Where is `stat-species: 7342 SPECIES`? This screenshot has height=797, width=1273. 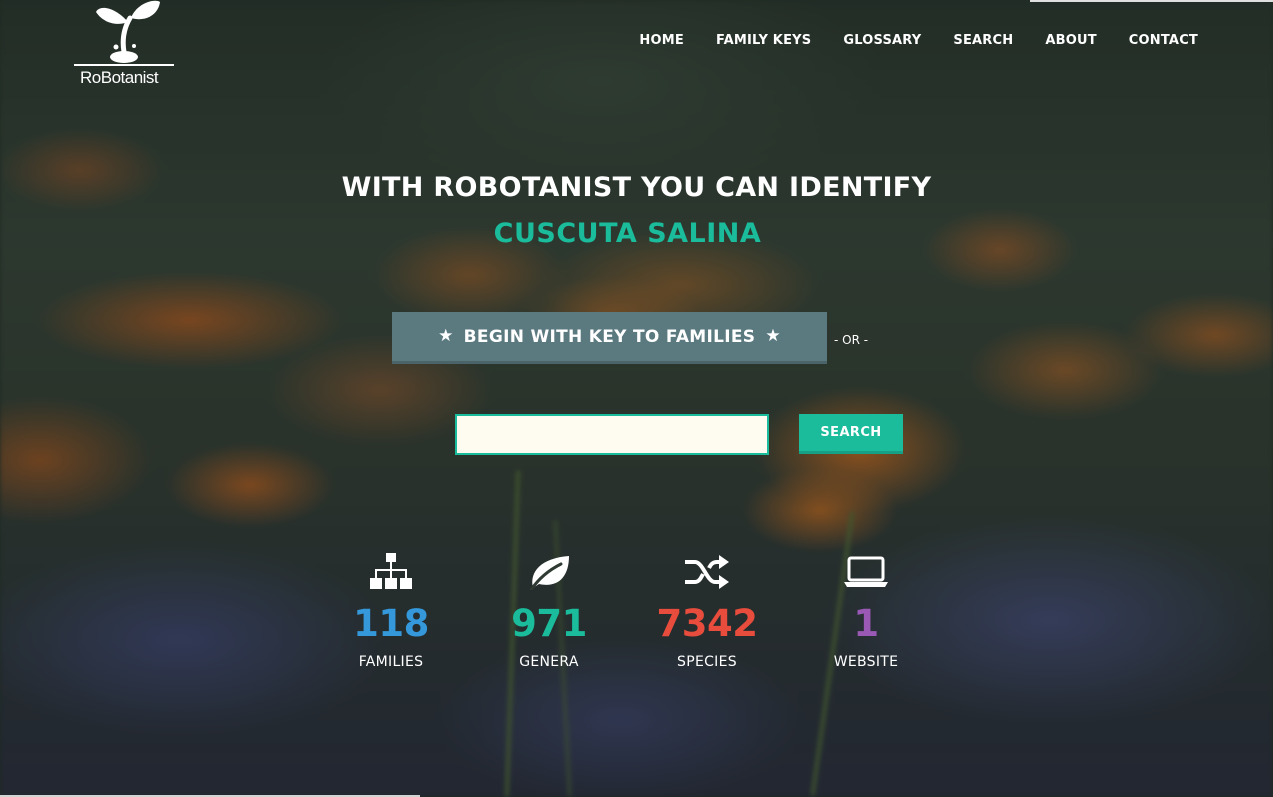 stat-species: 7342 SPECIES is located at coordinates (707, 610).